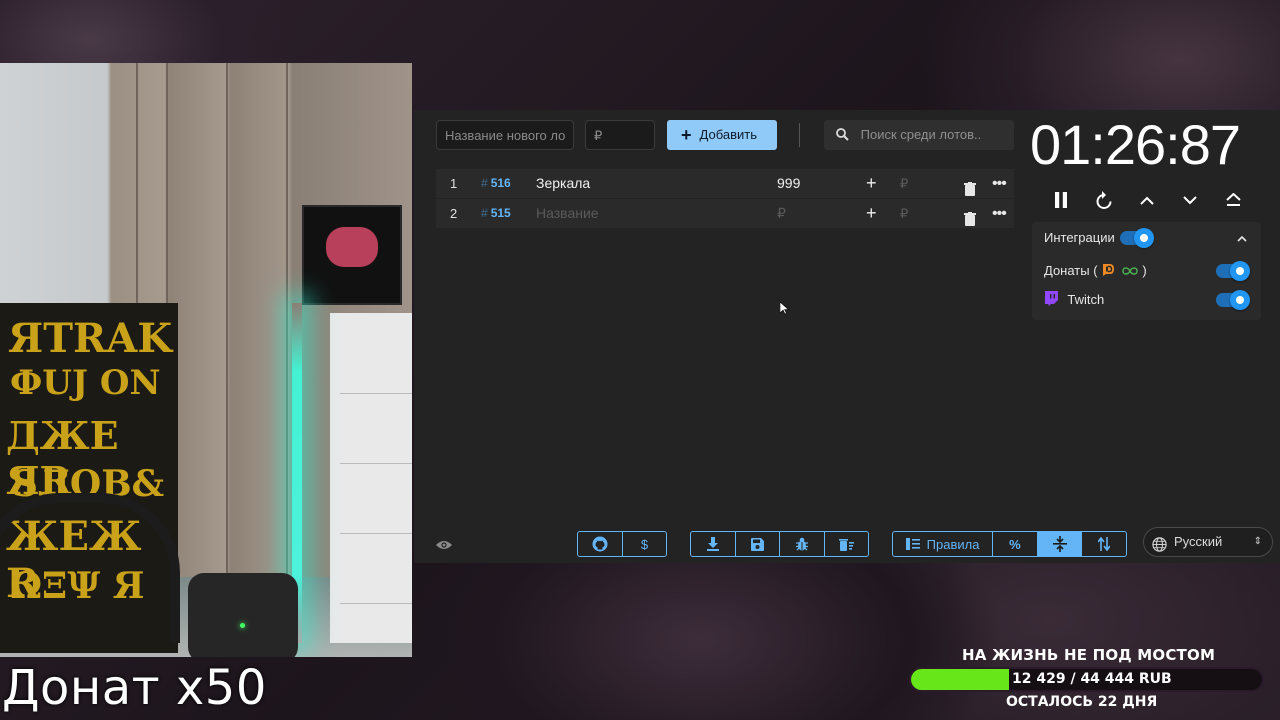 This screenshot has height=720, width=1280. What do you see at coordinates (500, 183) in the screenshot?
I see `lot-id-value: 516` at bounding box center [500, 183].